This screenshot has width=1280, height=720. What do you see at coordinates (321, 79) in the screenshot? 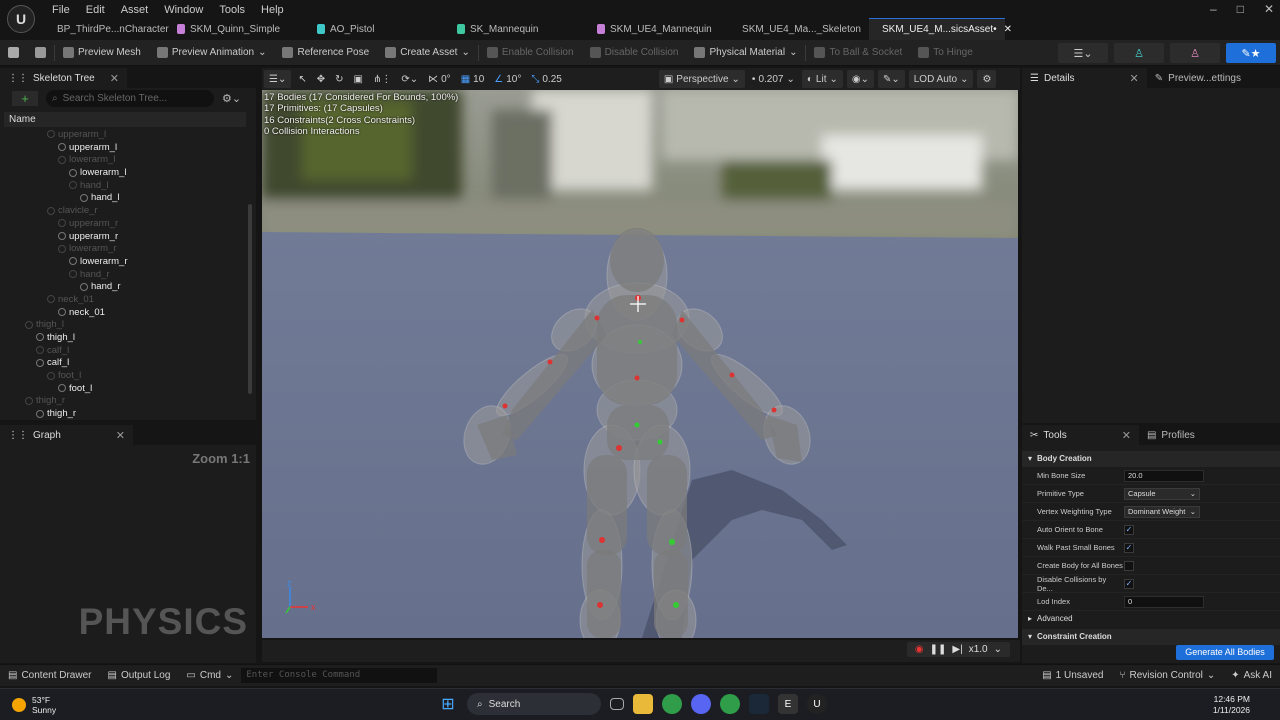
I see `translate-tool: ✥` at bounding box center [321, 79].